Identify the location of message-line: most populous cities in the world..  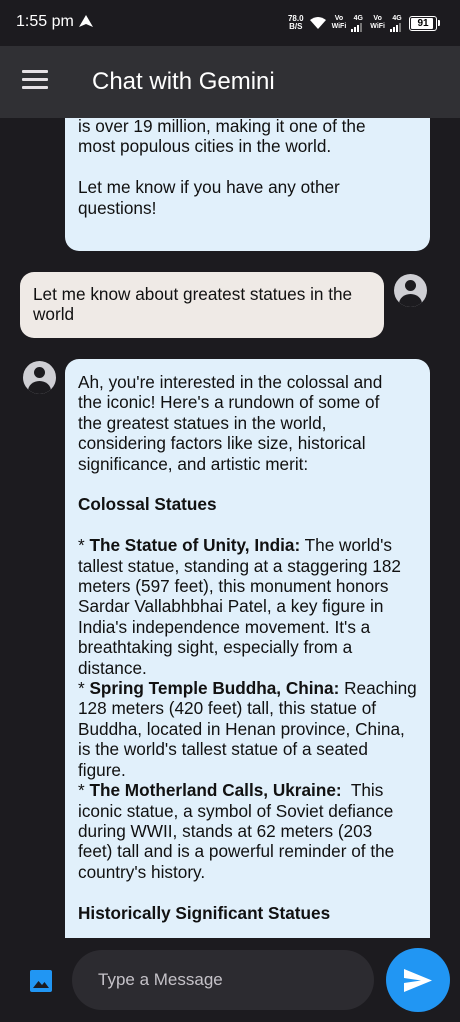
(205, 146).